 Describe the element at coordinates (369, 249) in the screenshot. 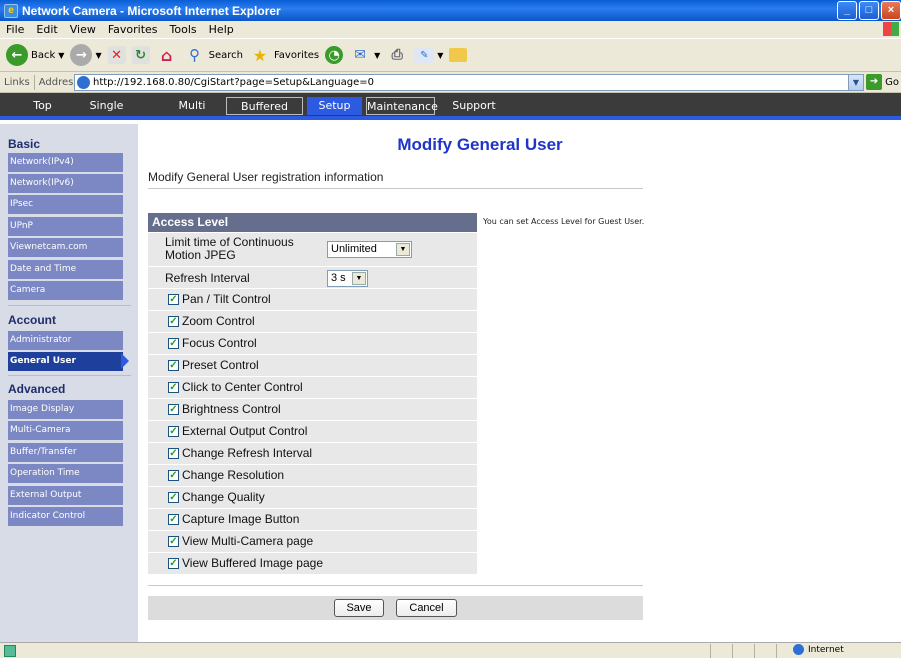

I see `limit-time-select: Unlimited ▼` at that location.